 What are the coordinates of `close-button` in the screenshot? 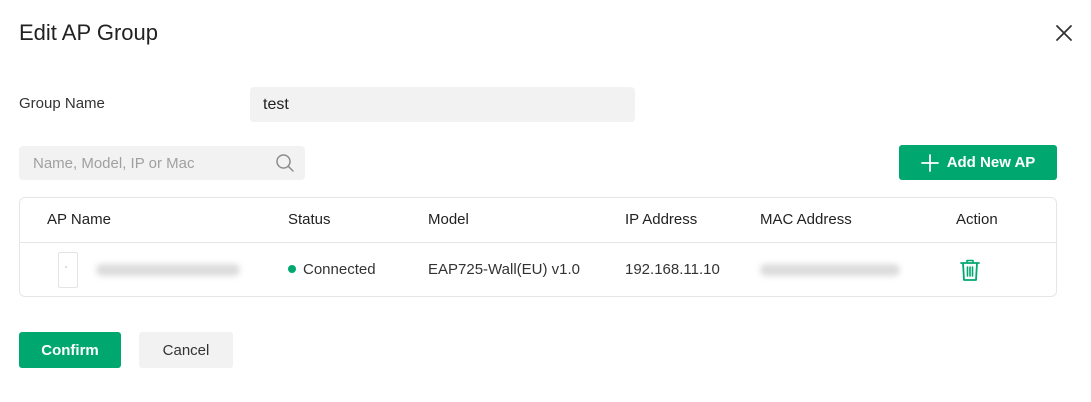 It's located at (1064, 33).